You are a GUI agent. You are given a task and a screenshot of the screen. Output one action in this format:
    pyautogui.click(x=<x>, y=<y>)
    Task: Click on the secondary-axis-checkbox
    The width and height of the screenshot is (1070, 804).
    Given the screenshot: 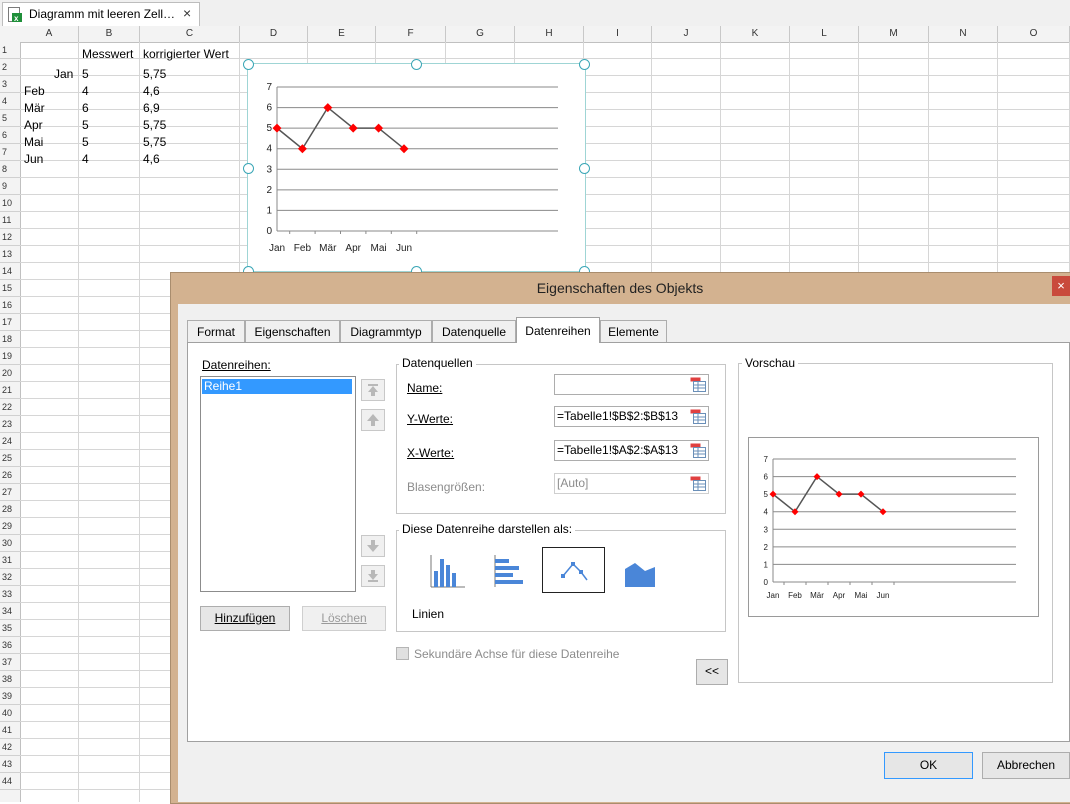 What is the action you would take?
    pyautogui.click(x=402, y=653)
    